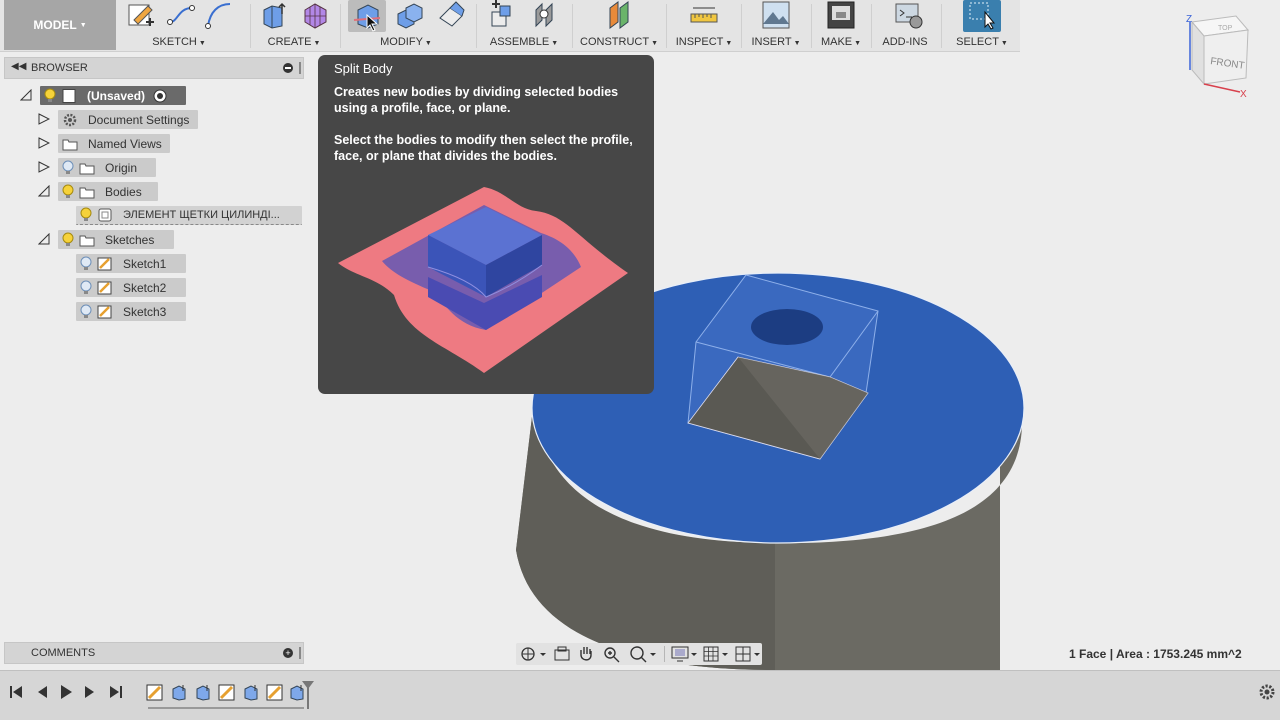 The image size is (1280, 720). I want to click on hole, so click(787, 327).